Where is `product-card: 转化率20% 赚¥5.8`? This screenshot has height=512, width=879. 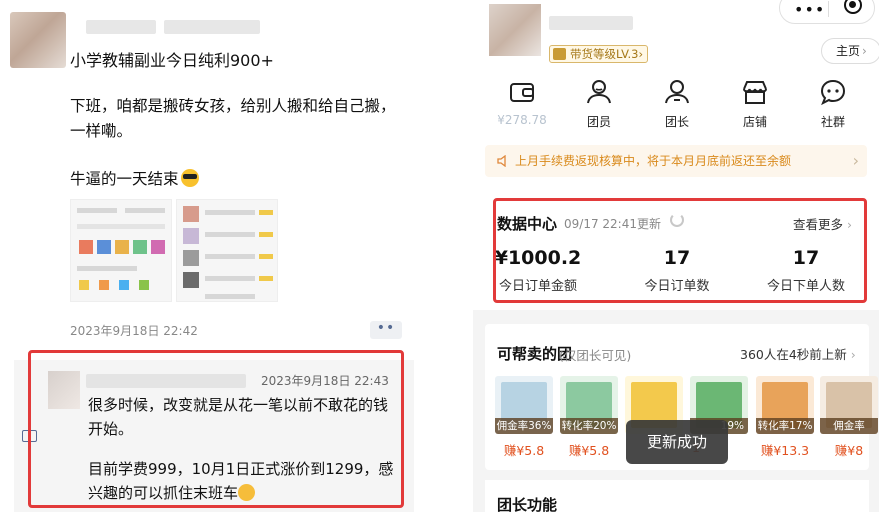 product-card: 转化率20% 赚¥5.8 is located at coordinates (589, 417).